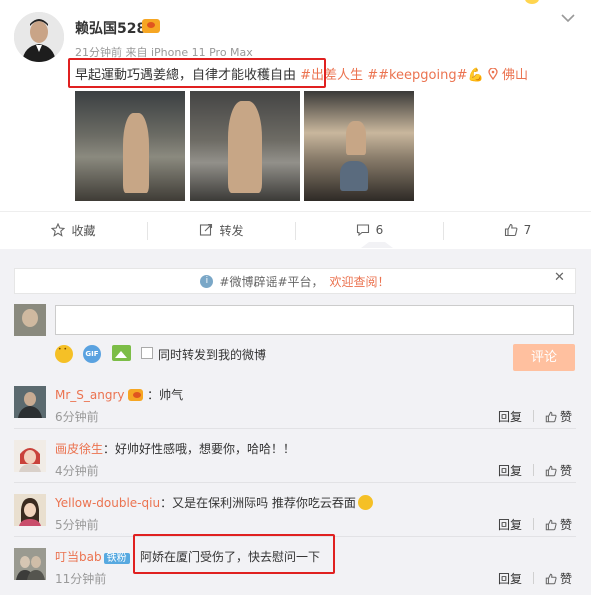  What do you see at coordinates (107, 503) in the screenshot?
I see `commenter-name: Yellow-double-qiu` at bounding box center [107, 503].